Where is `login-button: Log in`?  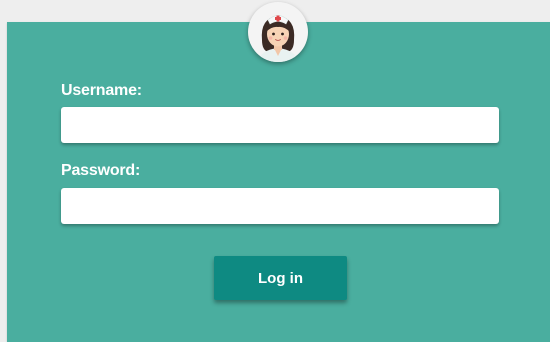 login-button: Log in is located at coordinates (280, 278).